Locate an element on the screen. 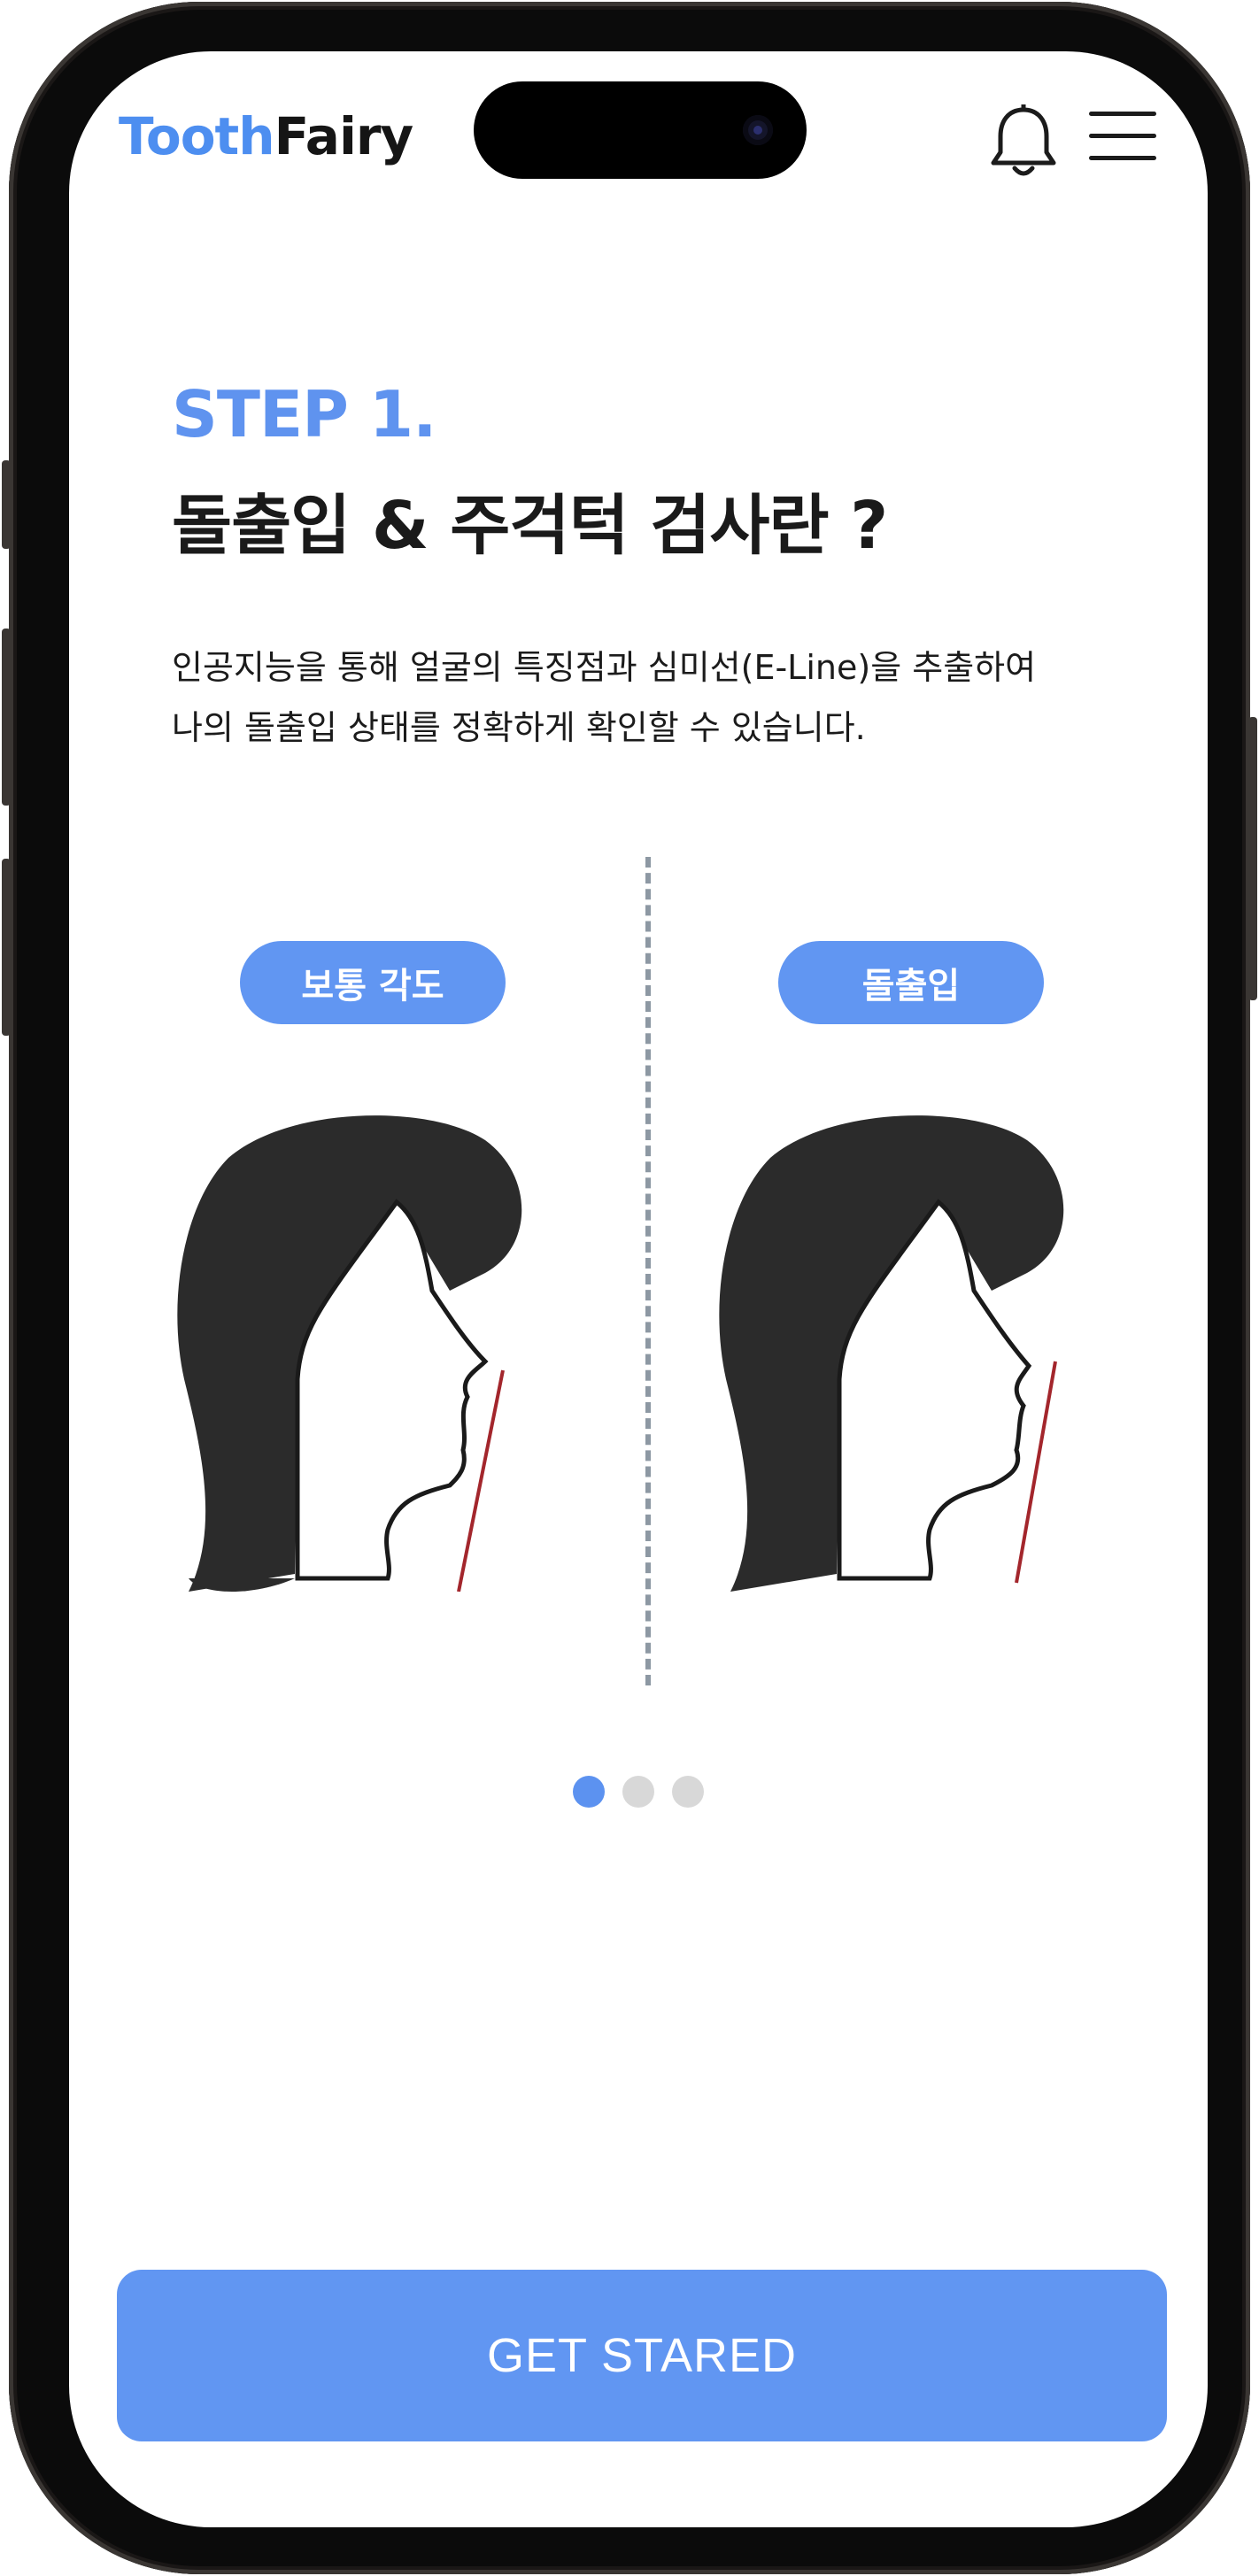 Image resolution: width=1259 pixels, height=2576 pixels. protruding-mouth-profile-illustration is located at coordinates (891, 1353).